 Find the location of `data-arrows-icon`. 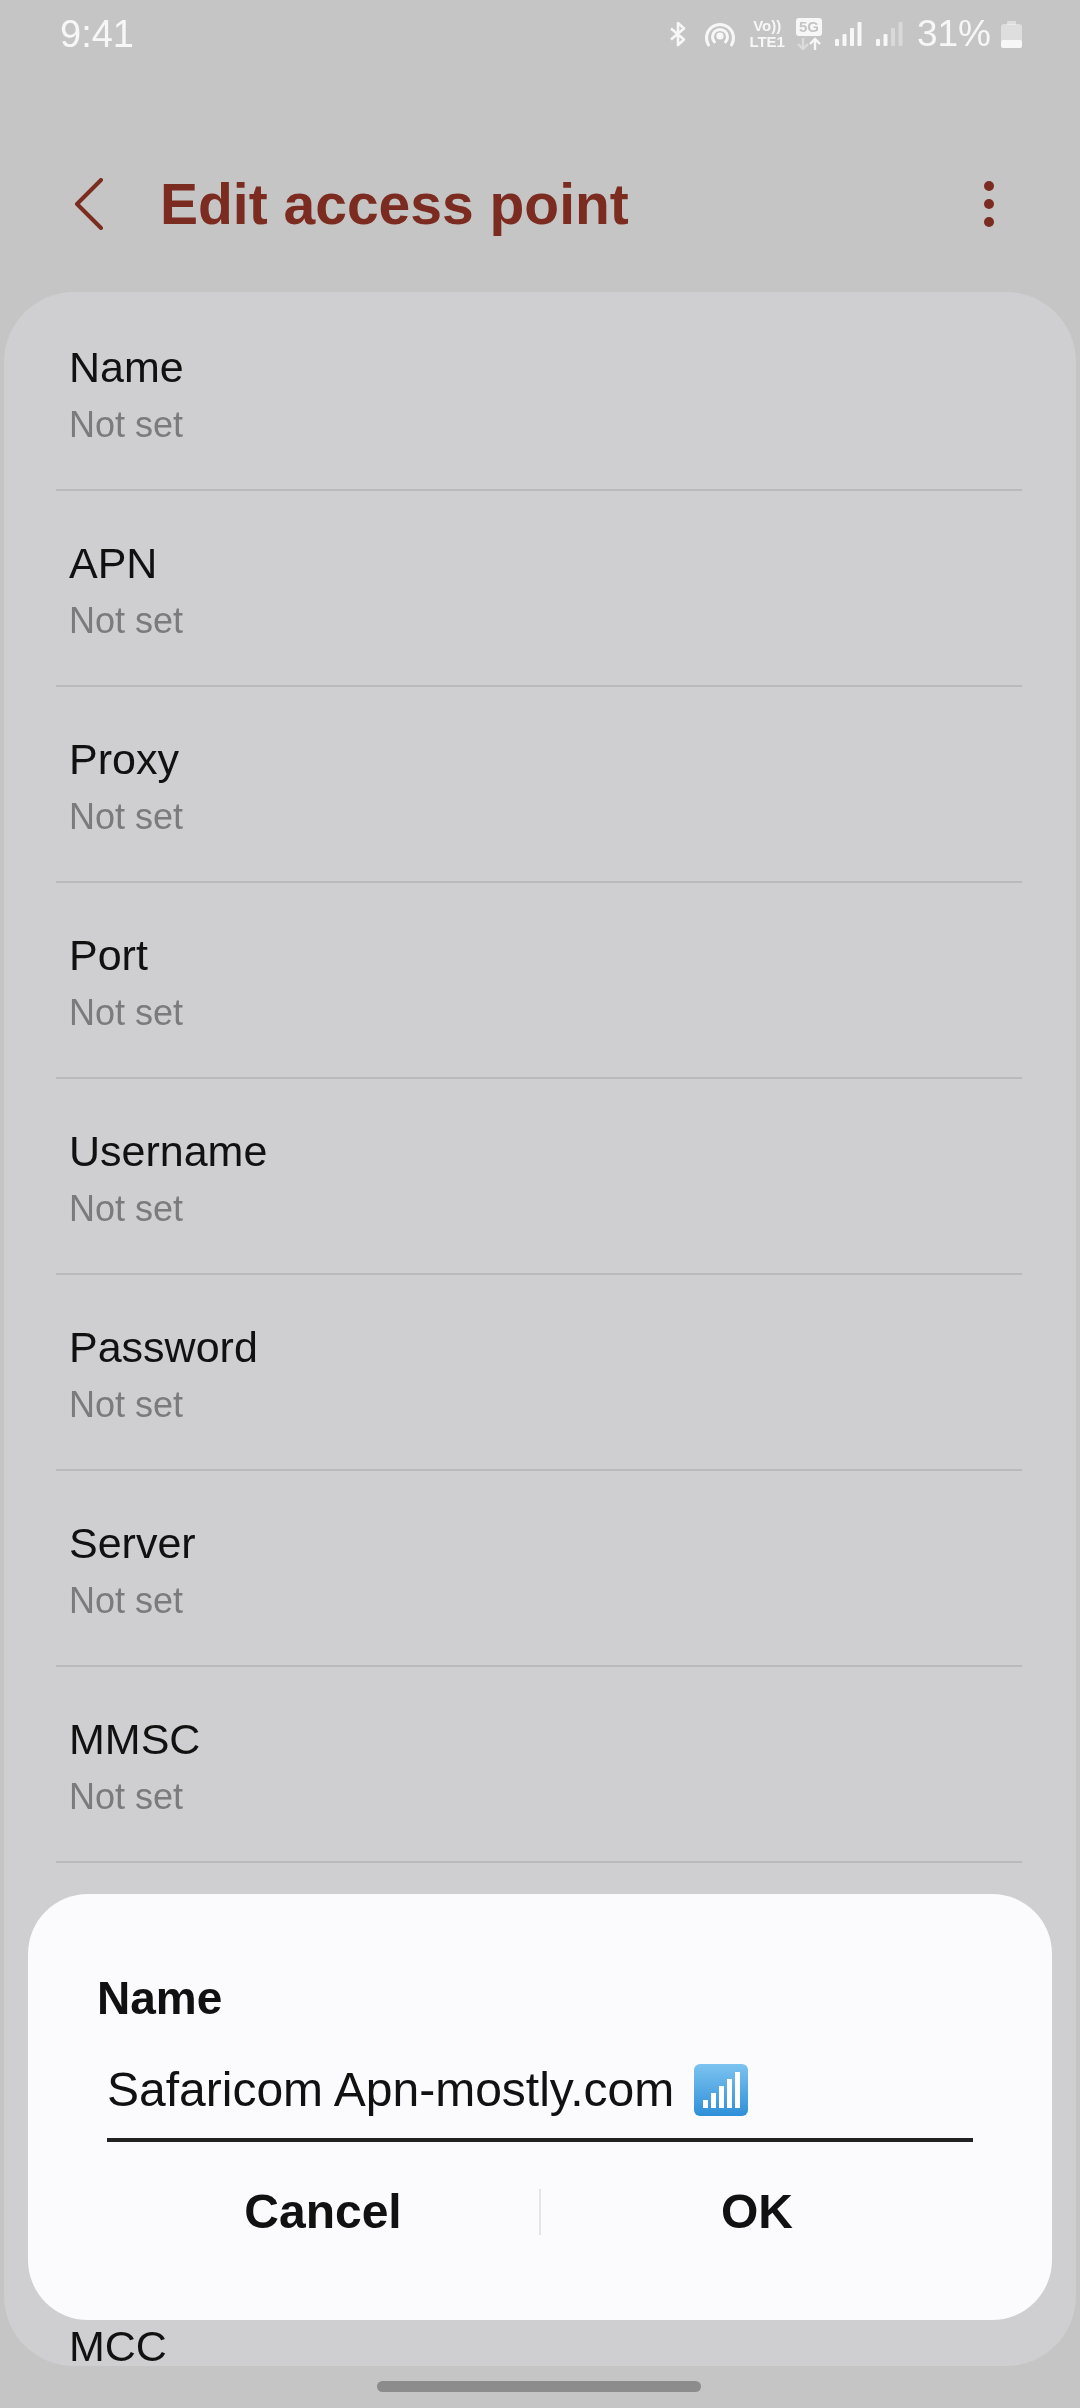

data-arrows-icon is located at coordinates (808, 43).